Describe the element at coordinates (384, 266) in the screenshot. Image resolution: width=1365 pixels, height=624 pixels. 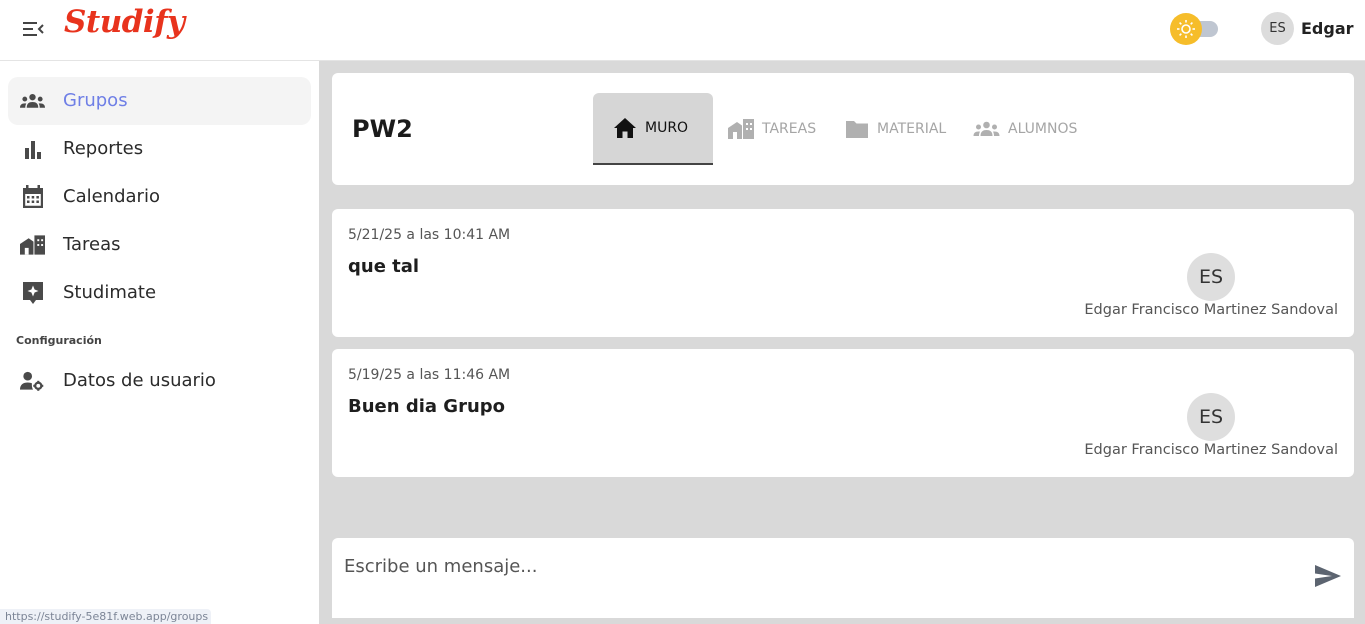
I see `post-text: que tal` at that location.